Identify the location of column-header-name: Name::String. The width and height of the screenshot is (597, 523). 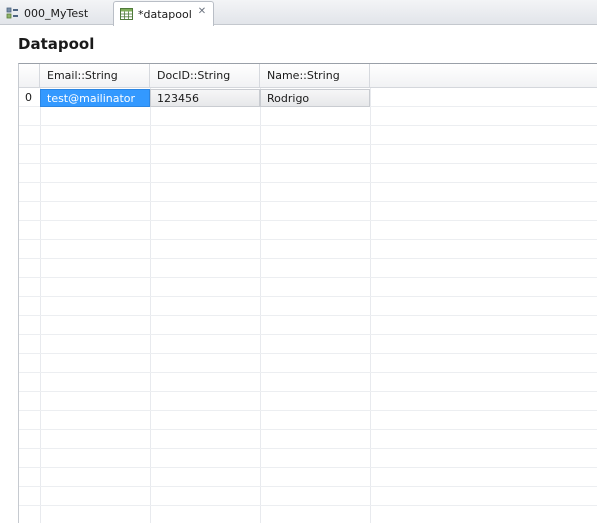
(315, 75).